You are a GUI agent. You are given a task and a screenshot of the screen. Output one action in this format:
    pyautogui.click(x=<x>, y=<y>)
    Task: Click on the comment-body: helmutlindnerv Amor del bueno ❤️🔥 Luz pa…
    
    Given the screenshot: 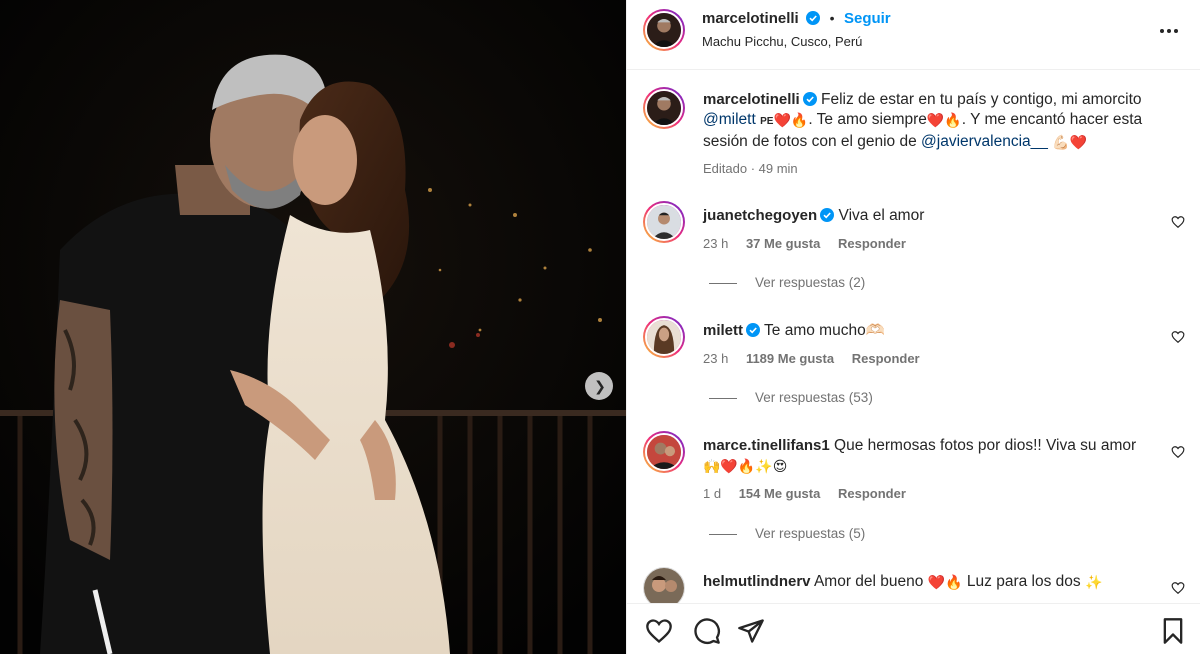 What is the action you would take?
    pyautogui.click(x=933, y=582)
    